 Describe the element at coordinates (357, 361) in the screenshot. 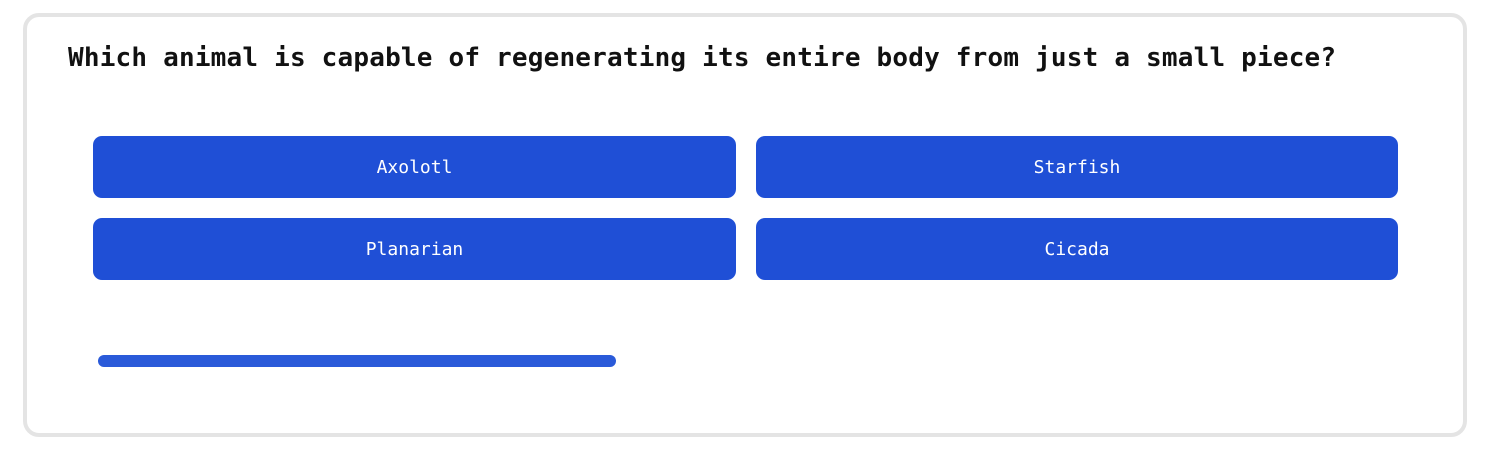

I see `timer-progress-fill` at that location.